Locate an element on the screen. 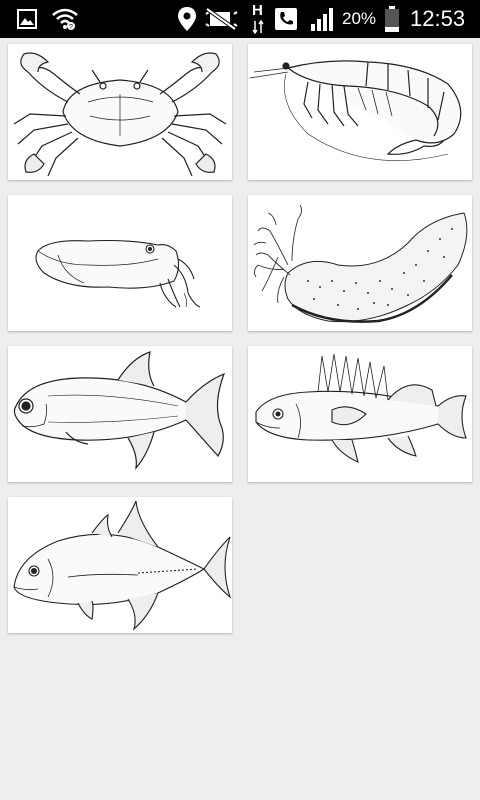 The width and height of the screenshot is (480, 800). wifi-icon: ? is located at coordinates (65, 19).